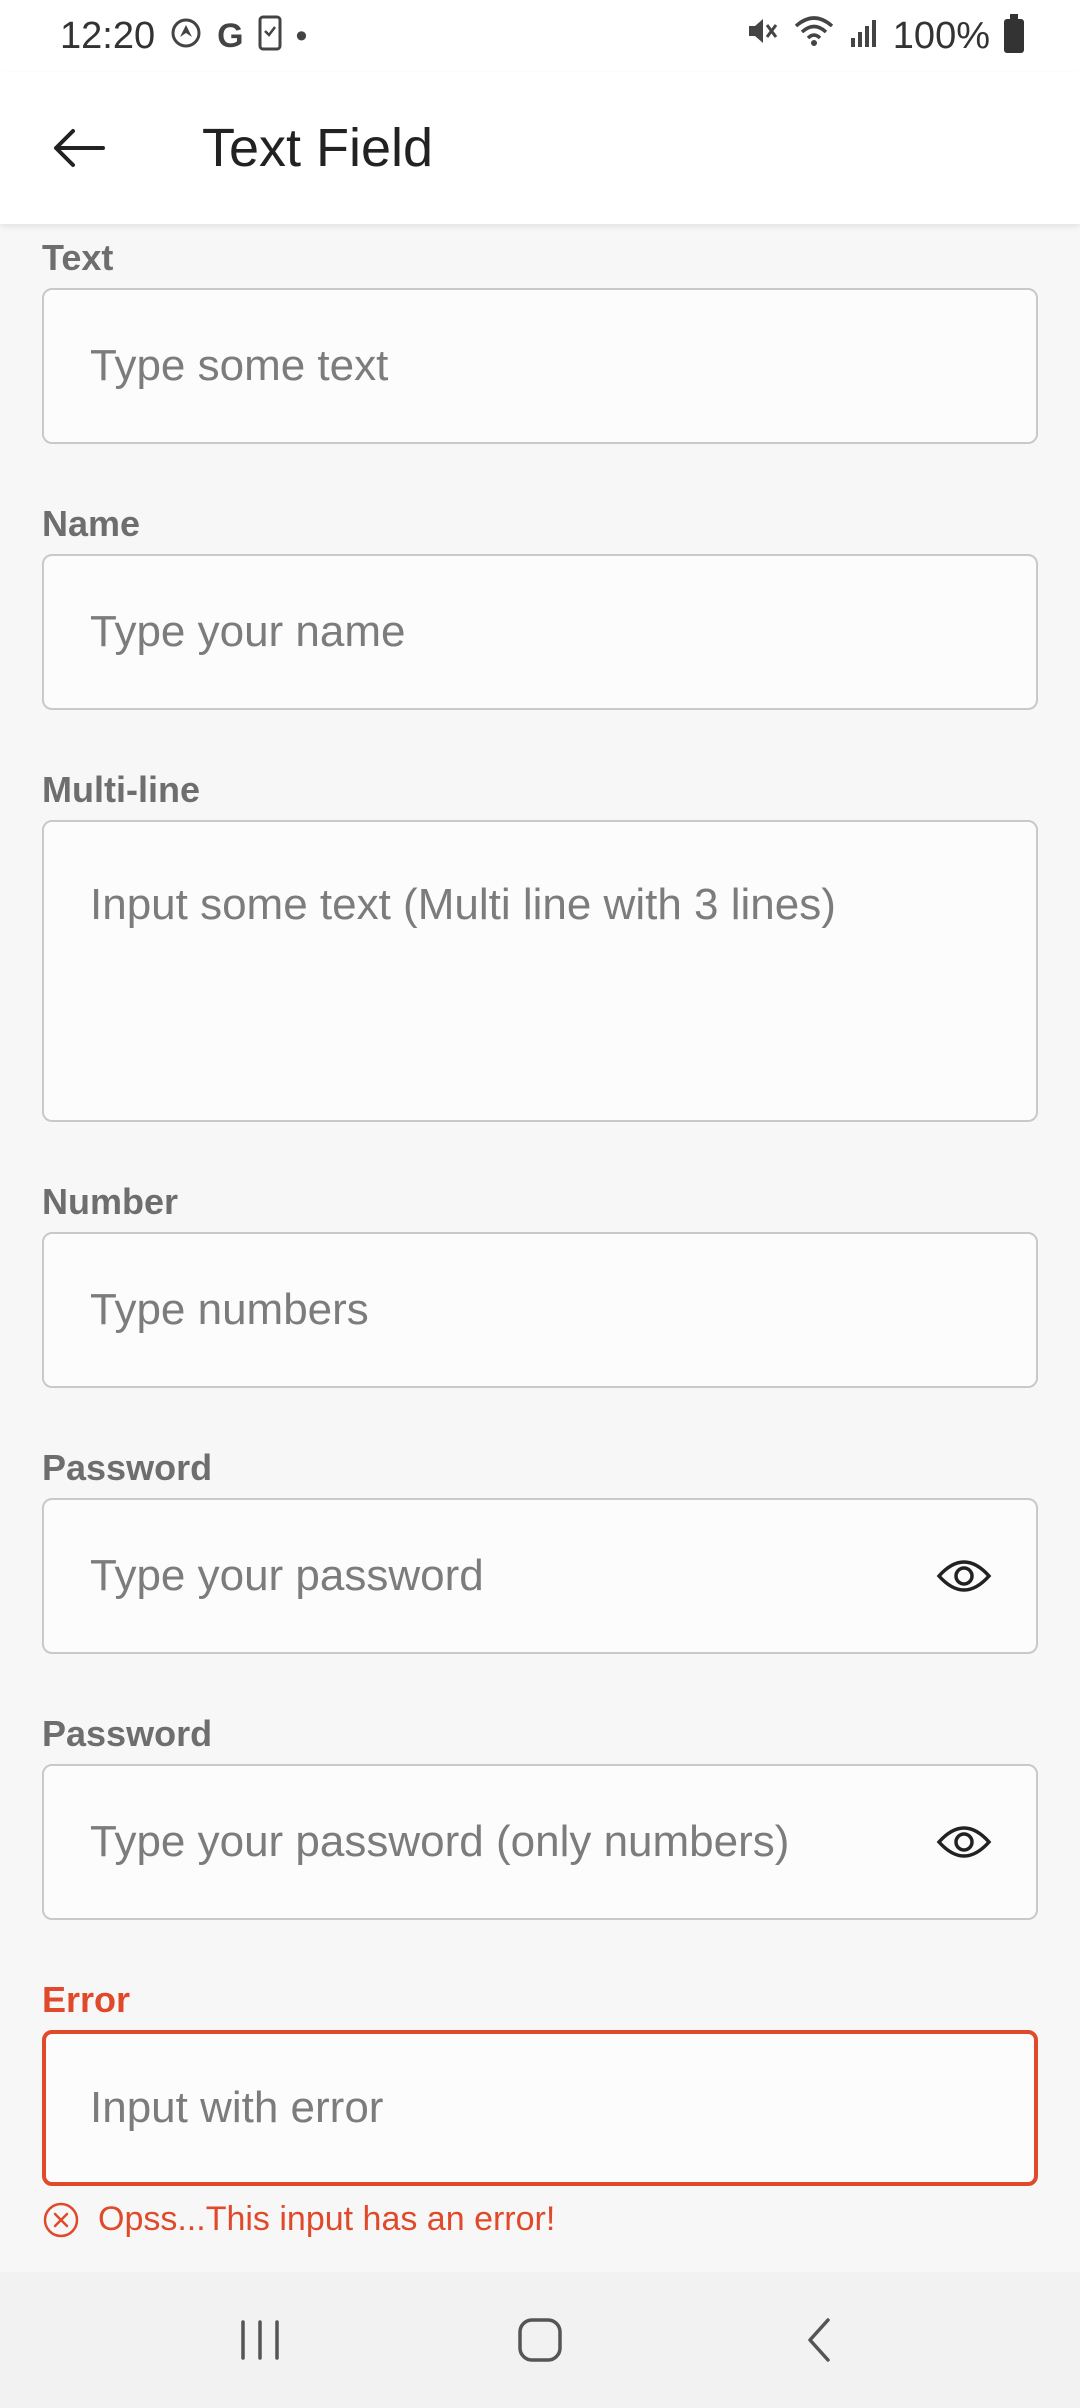  What do you see at coordinates (78, 257) in the screenshot?
I see `field-label-text: Text` at bounding box center [78, 257].